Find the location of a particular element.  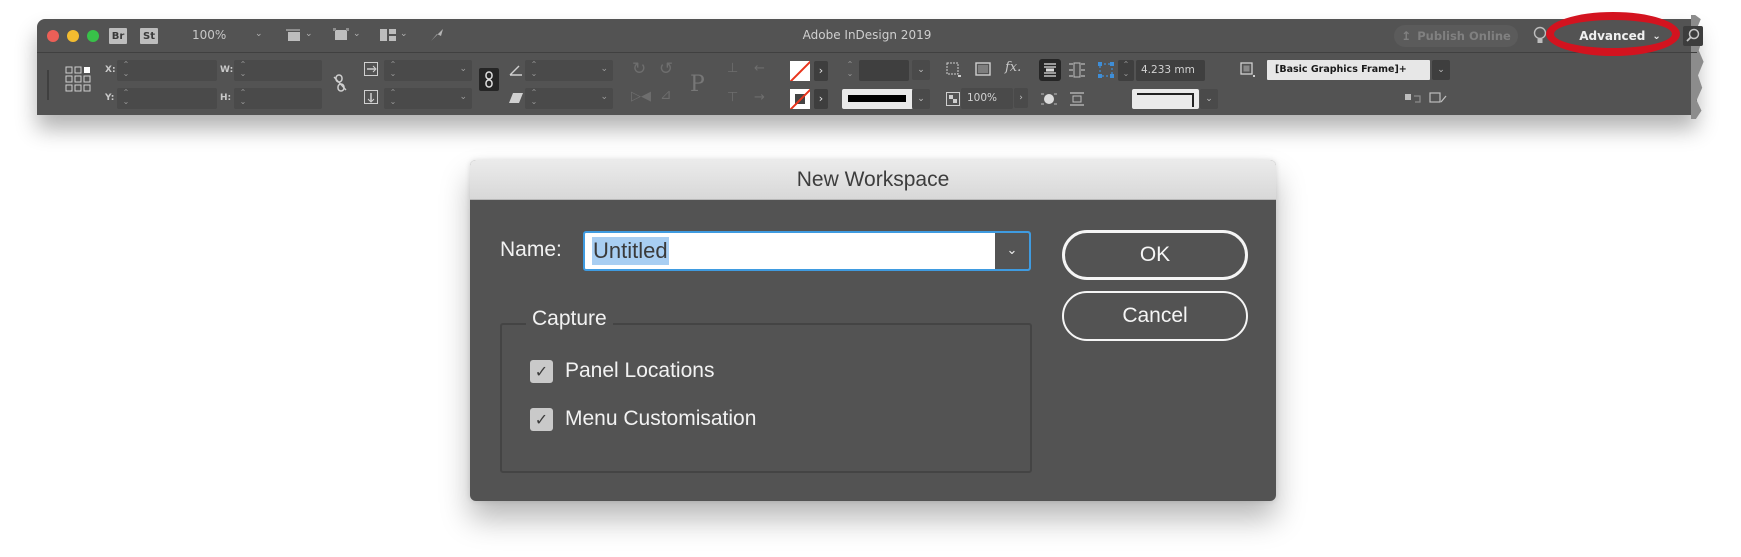

rotation-dropdown-icon: ⌄ is located at coordinates (604, 69).